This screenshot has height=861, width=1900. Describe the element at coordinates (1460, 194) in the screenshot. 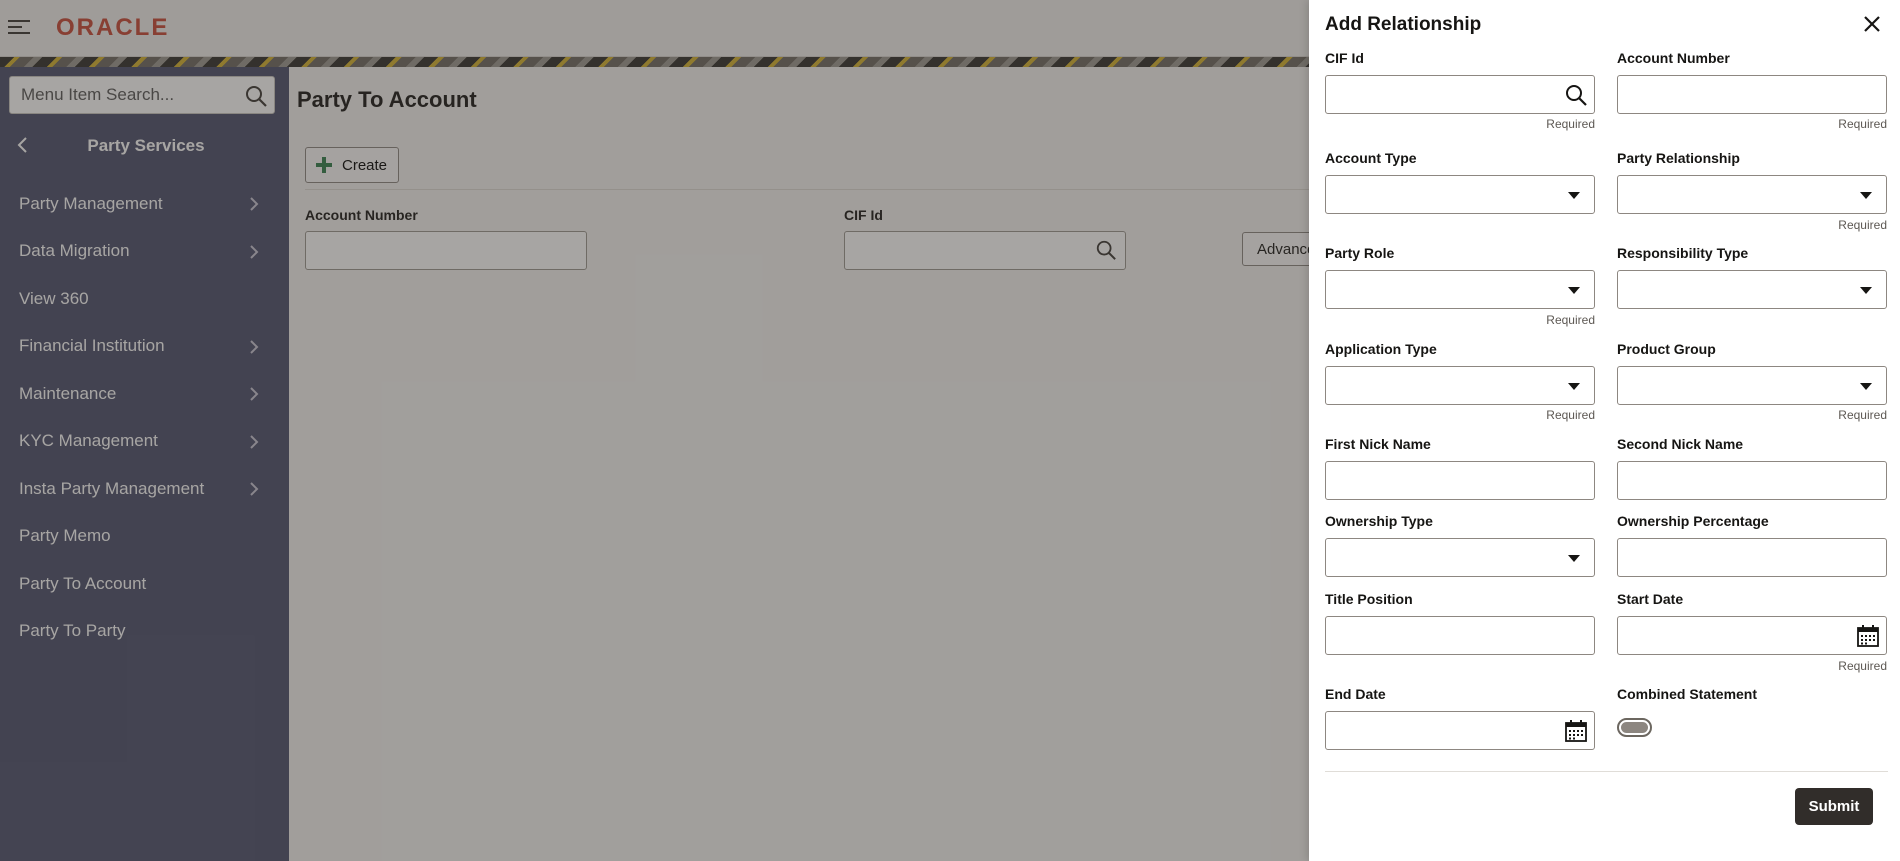

I see `account-type-select` at that location.